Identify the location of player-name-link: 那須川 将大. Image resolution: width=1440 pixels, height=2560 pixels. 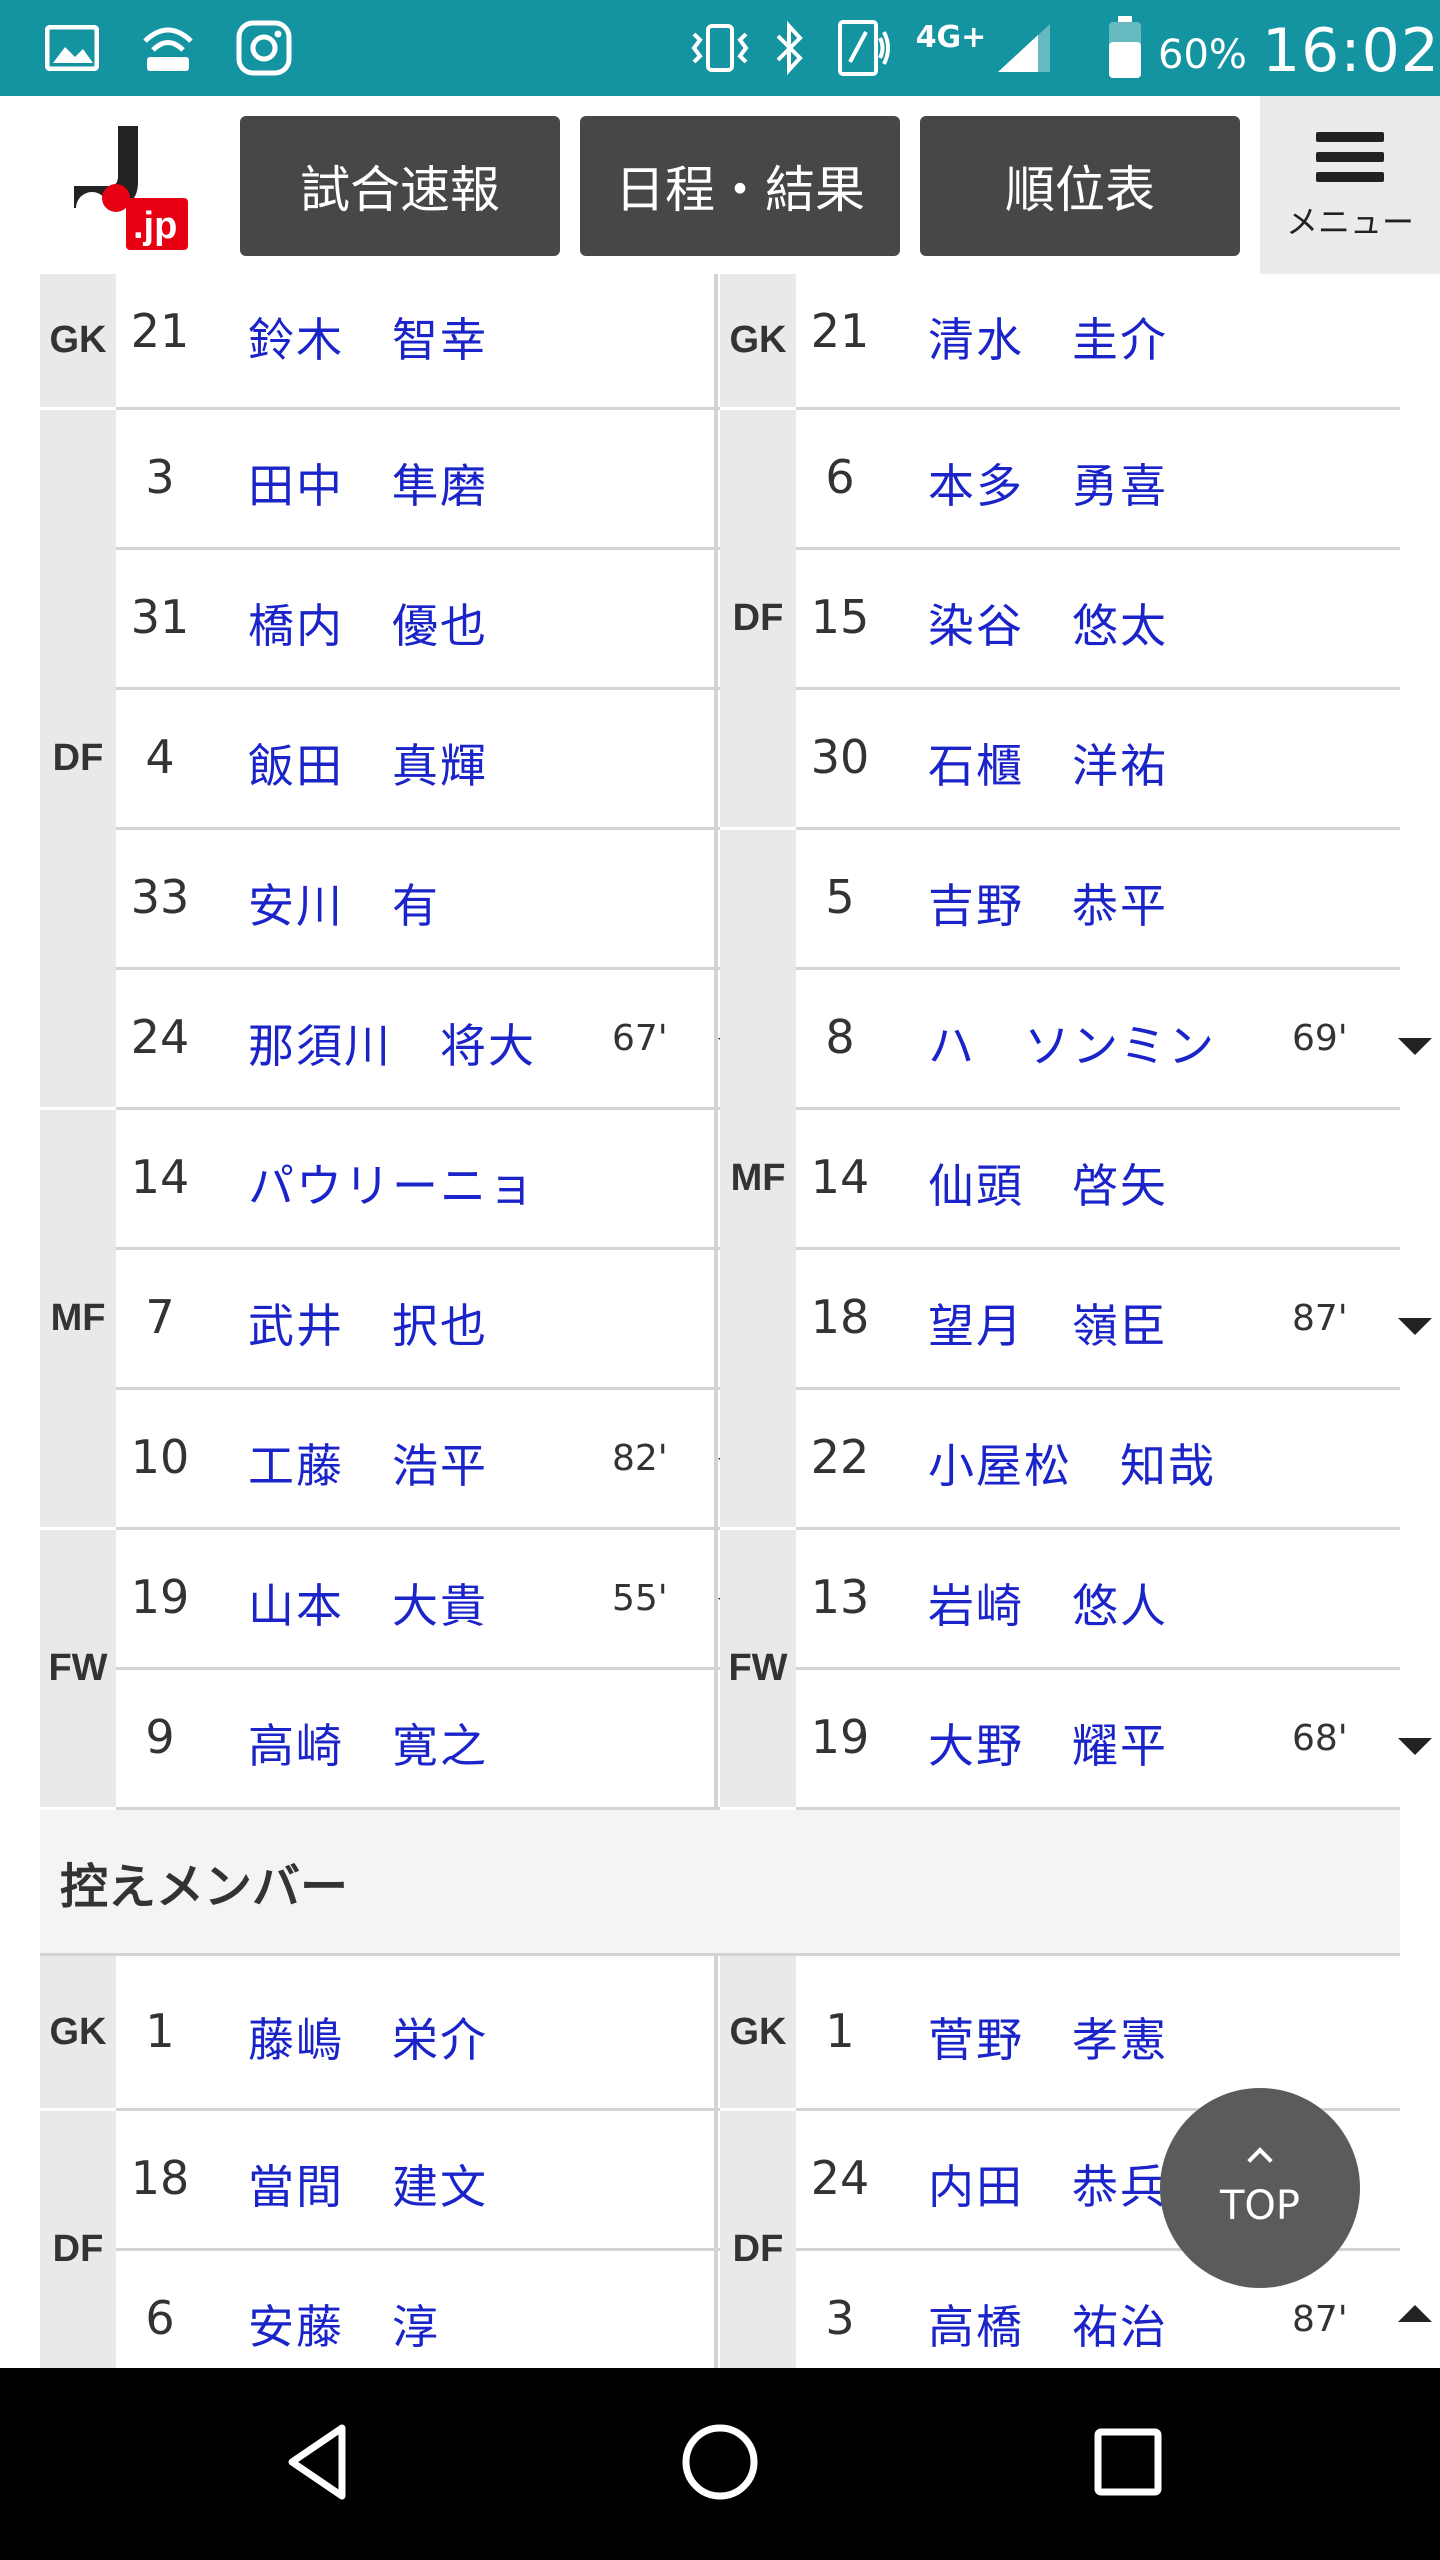
(392, 1043).